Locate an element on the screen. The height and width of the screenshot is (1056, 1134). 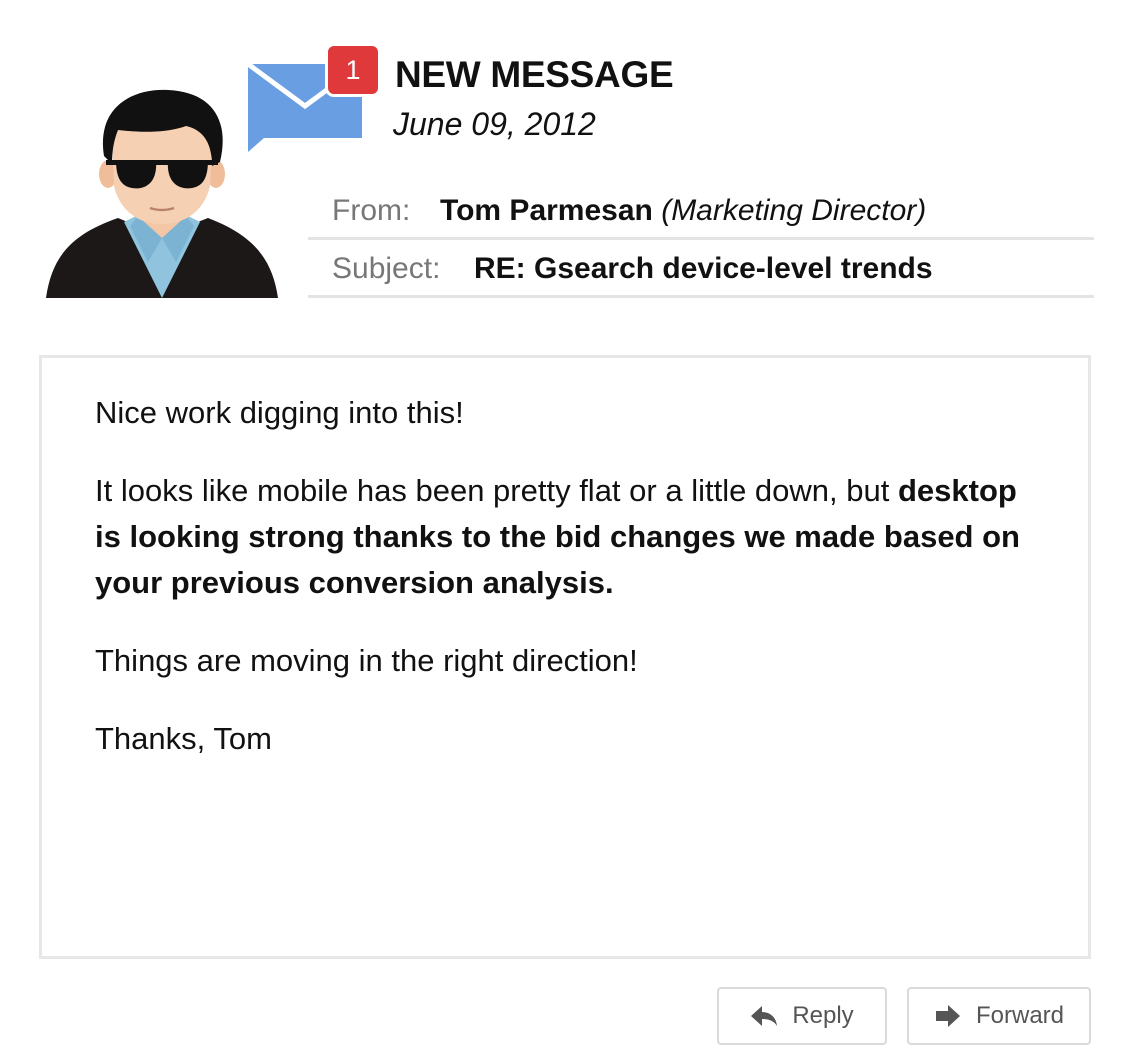
subject-value: RE: Gsearch device-level trends is located at coordinates (703, 268).